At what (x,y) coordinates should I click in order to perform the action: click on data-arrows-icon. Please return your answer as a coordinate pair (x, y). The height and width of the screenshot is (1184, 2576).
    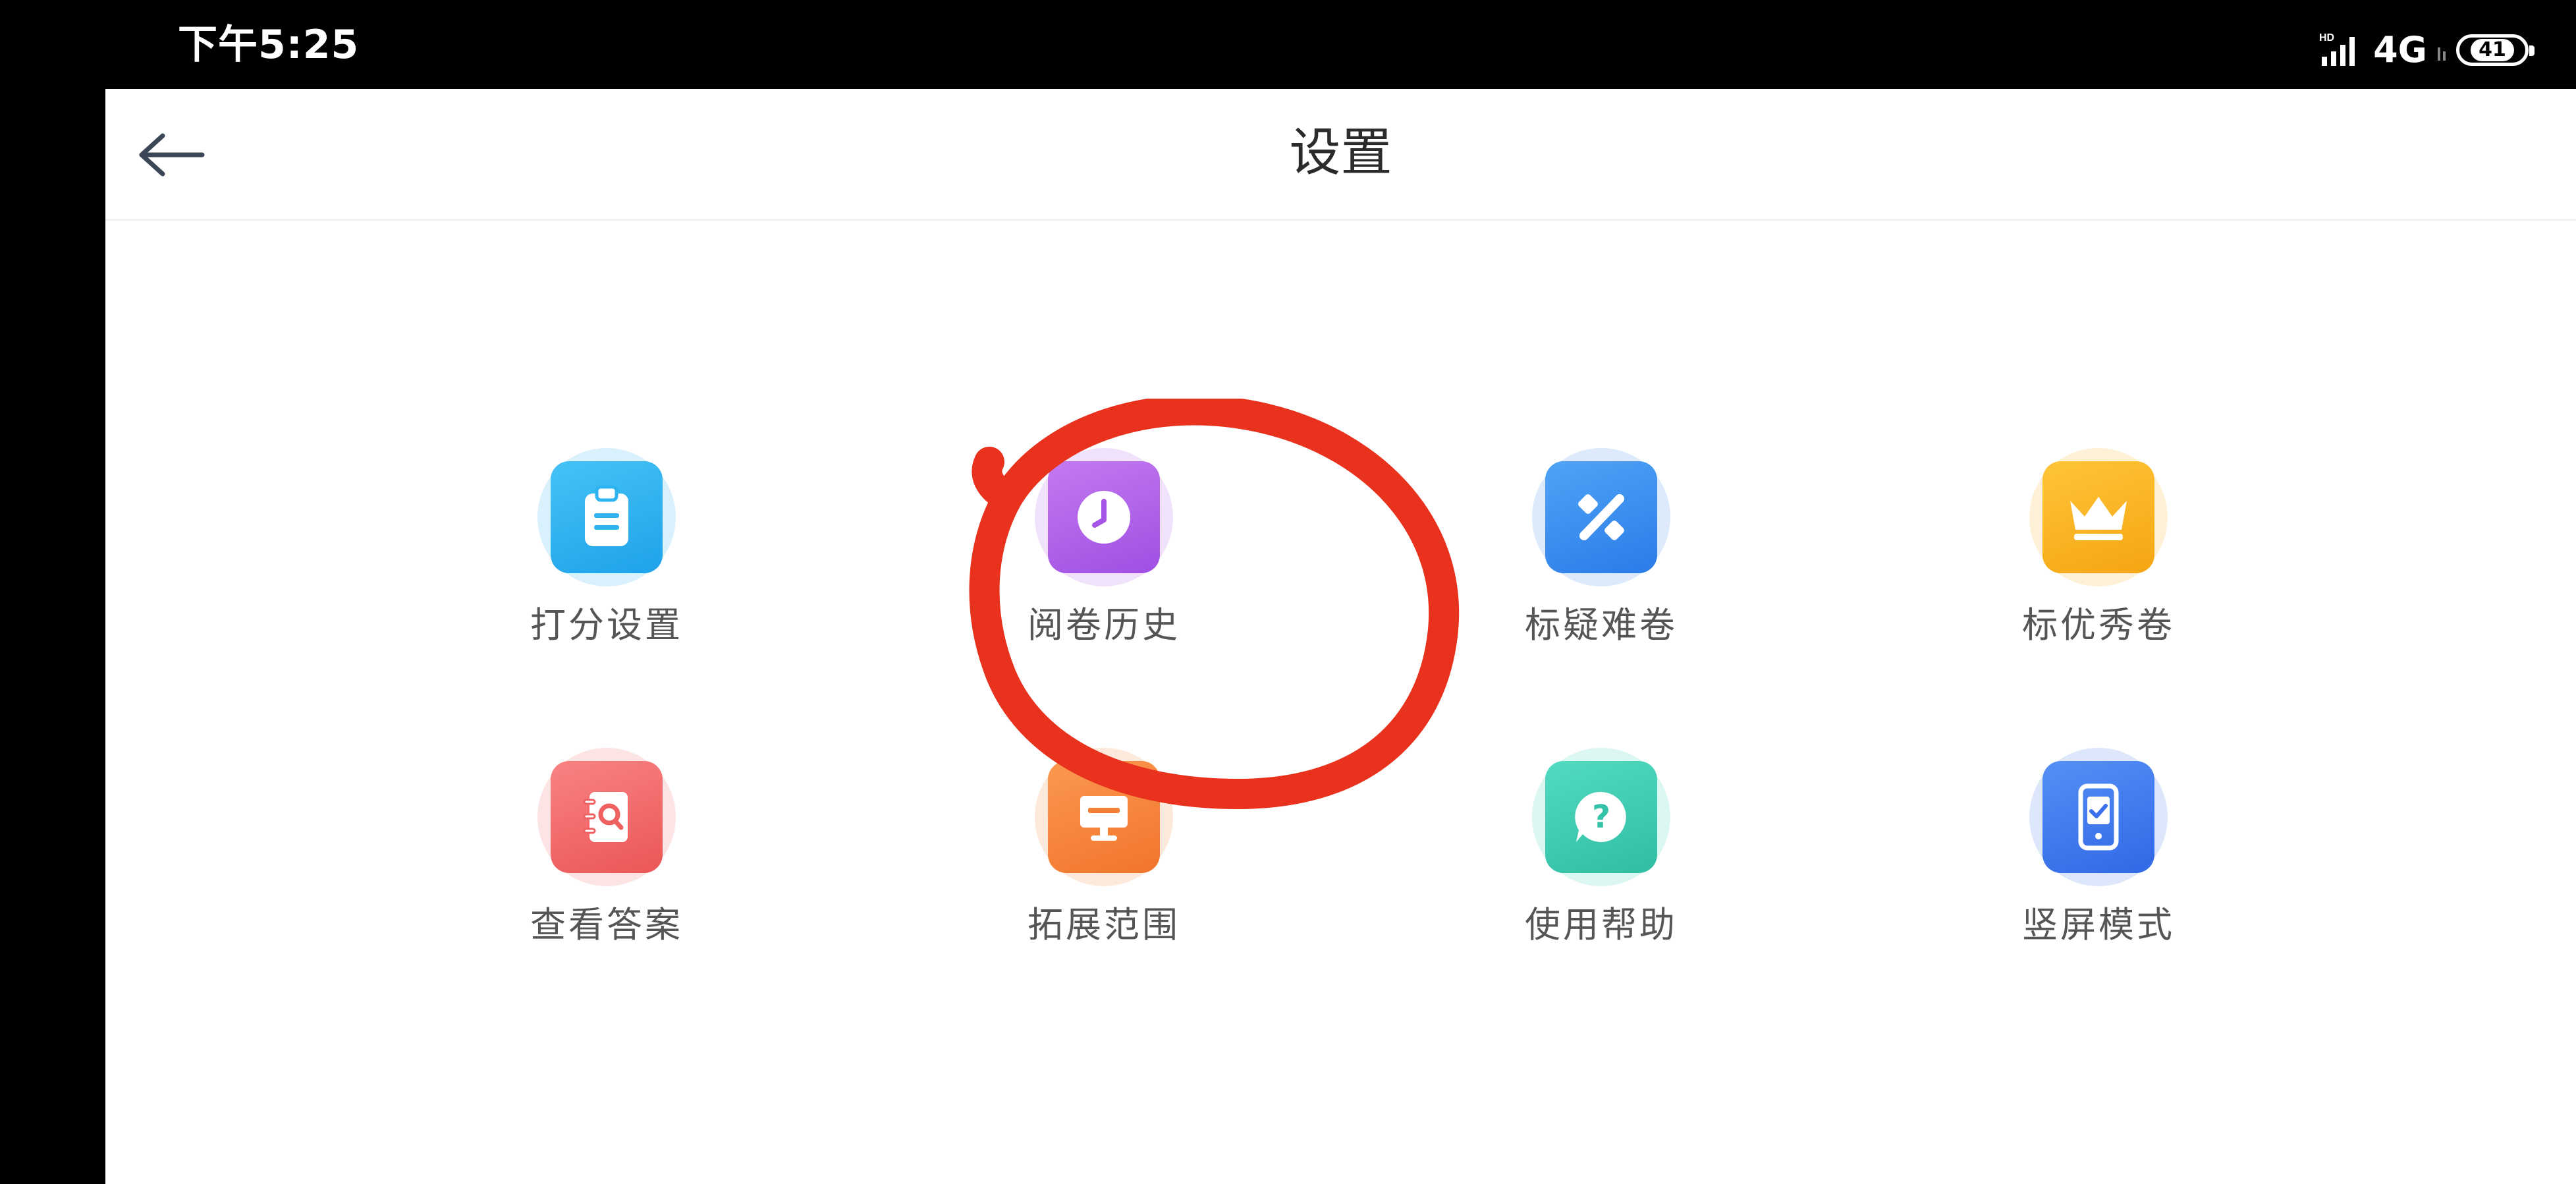
    Looking at the image, I should click on (2441, 50).